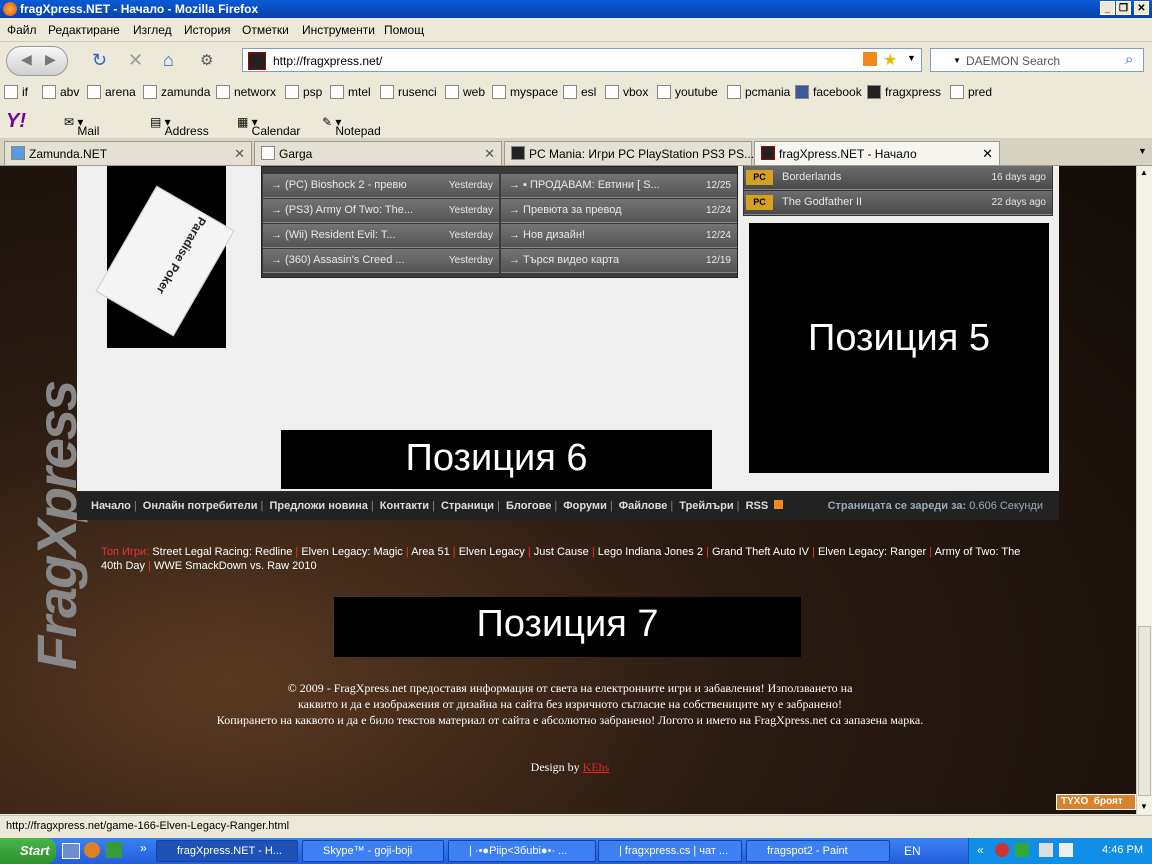 Image resolution: width=1152 pixels, height=864 pixels. What do you see at coordinates (71, 851) in the screenshot?
I see `show-desktop-icon` at bounding box center [71, 851].